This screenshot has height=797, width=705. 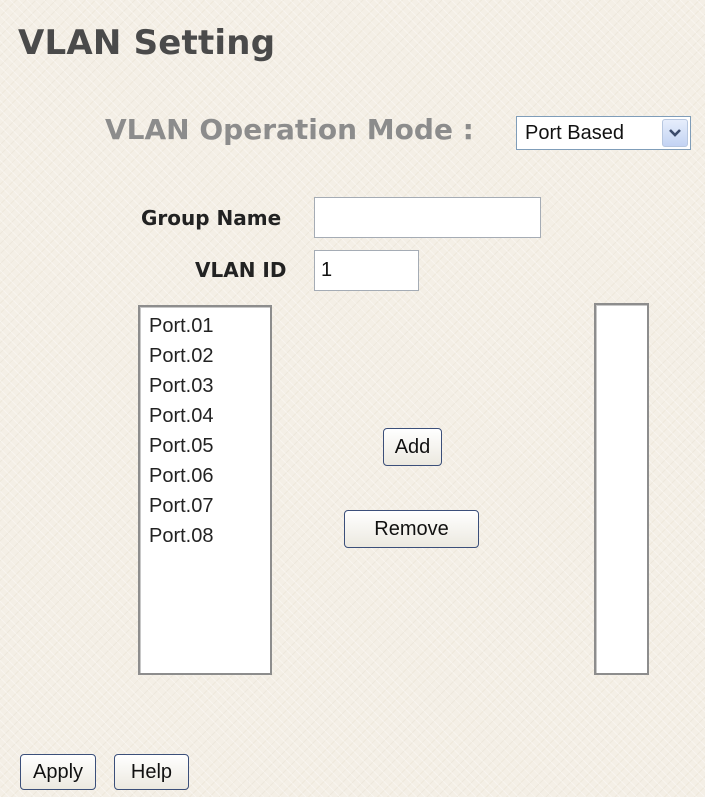 I want to click on port-item: Port.06, so click(x=205, y=476).